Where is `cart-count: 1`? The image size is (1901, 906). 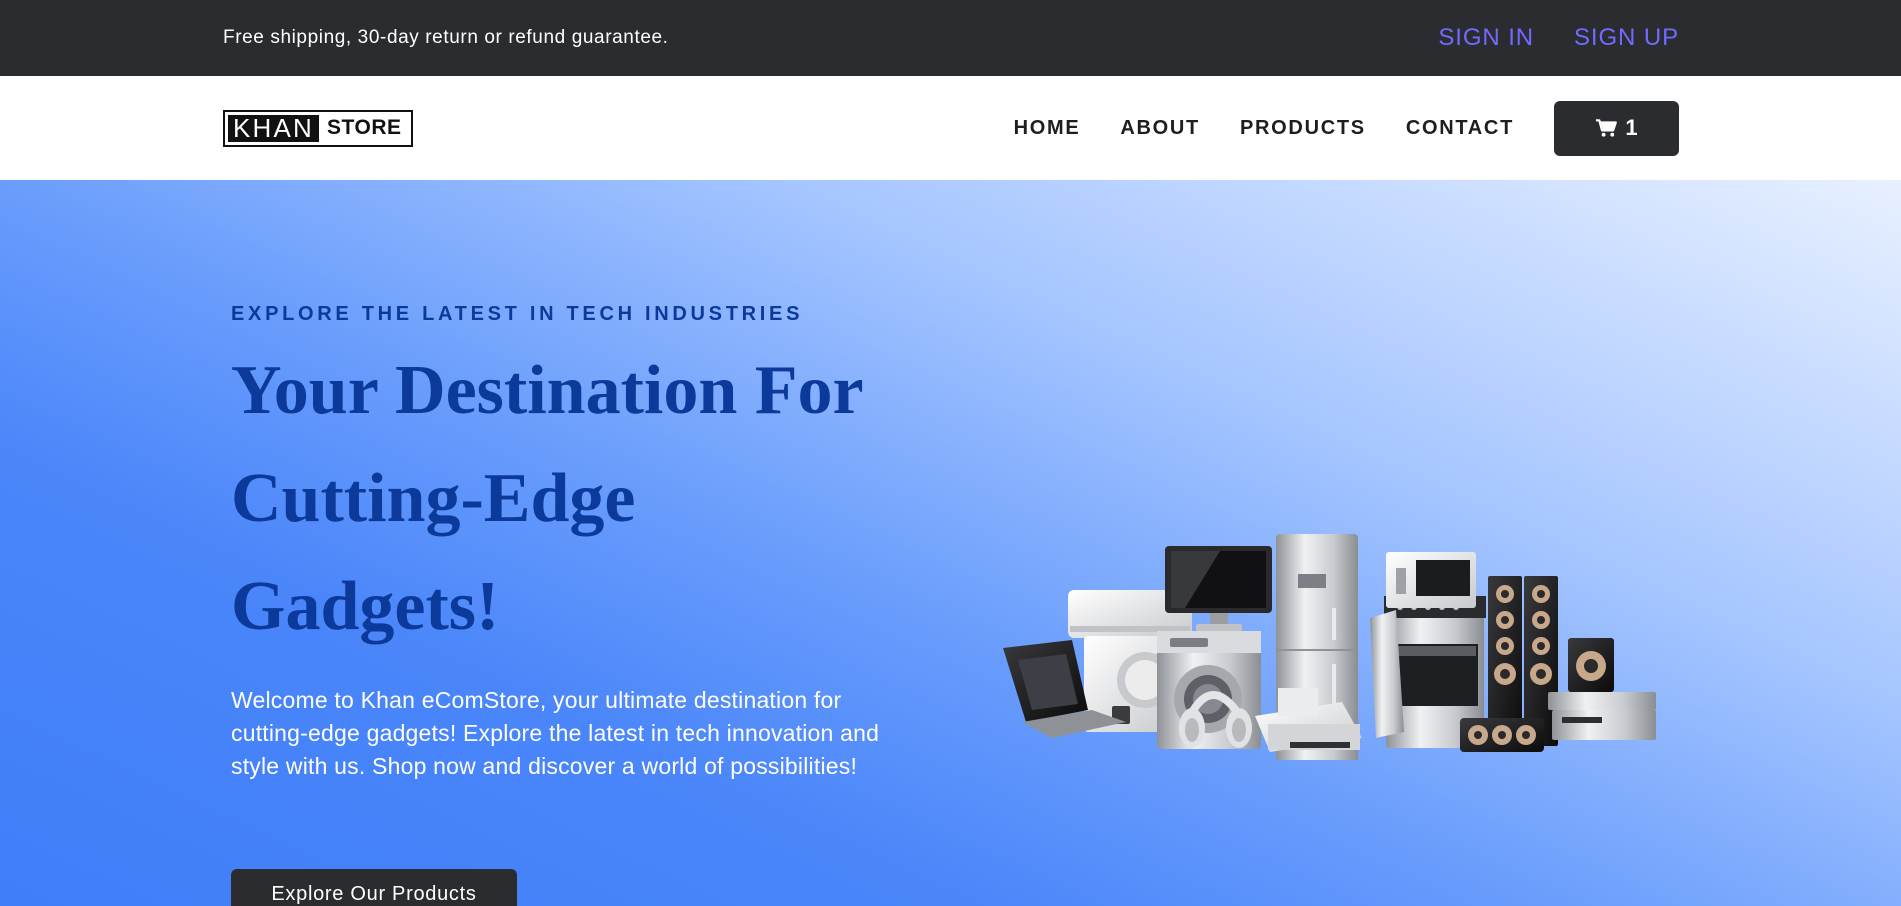
cart-count: 1 is located at coordinates (1631, 127).